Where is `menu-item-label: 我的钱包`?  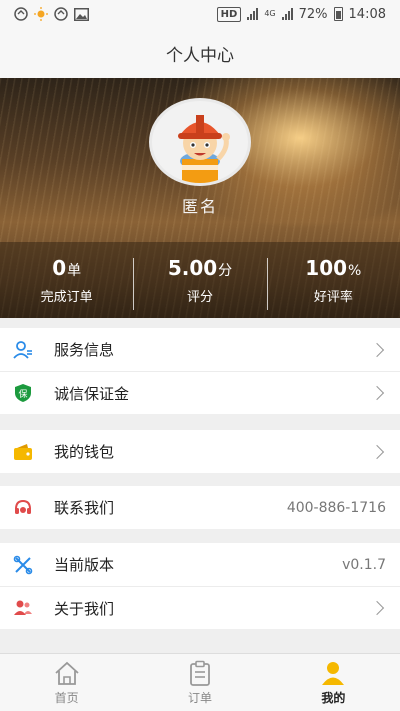 menu-item-label: 我的钱包 is located at coordinates (84, 452).